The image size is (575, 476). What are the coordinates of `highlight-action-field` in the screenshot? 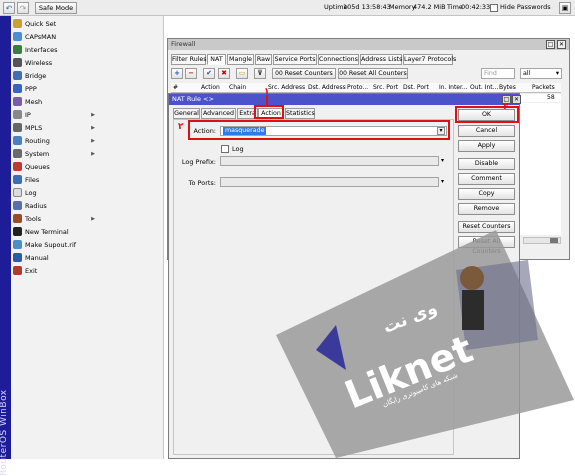 It's located at (319, 130).